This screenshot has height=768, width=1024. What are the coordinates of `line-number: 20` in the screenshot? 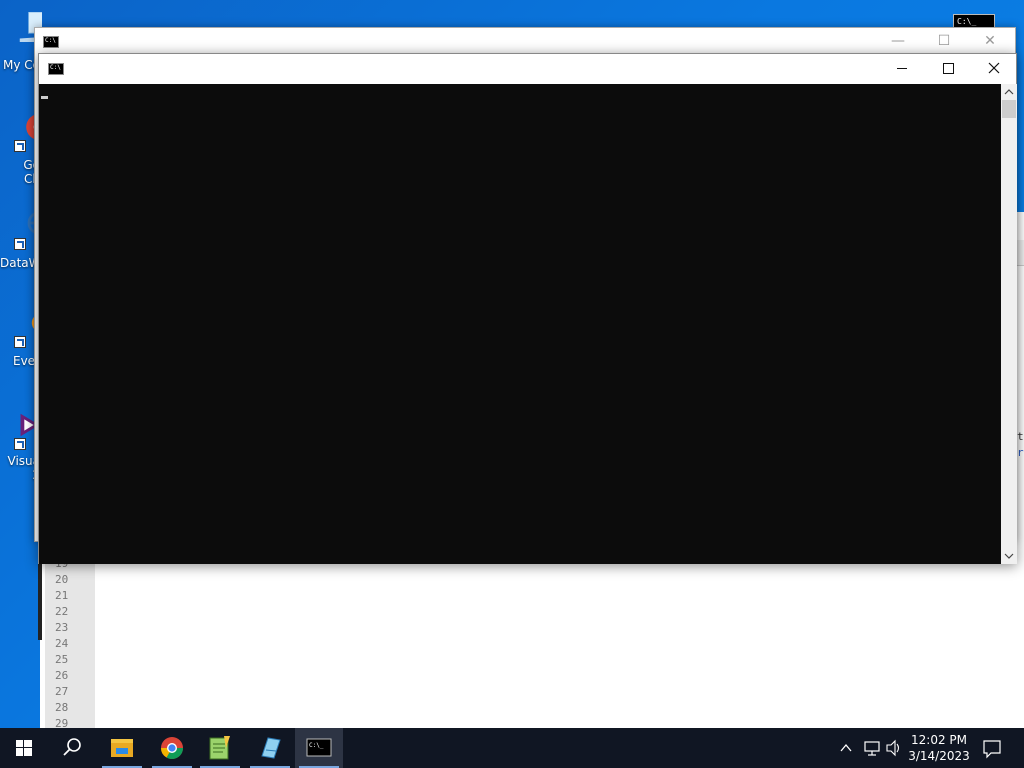 It's located at (62, 579).